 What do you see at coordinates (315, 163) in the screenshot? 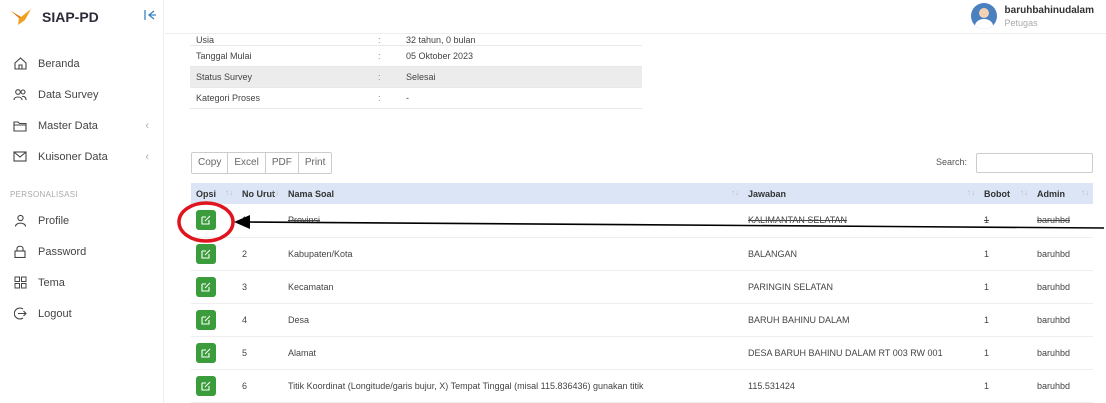
I see `print-button: Print` at bounding box center [315, 163].